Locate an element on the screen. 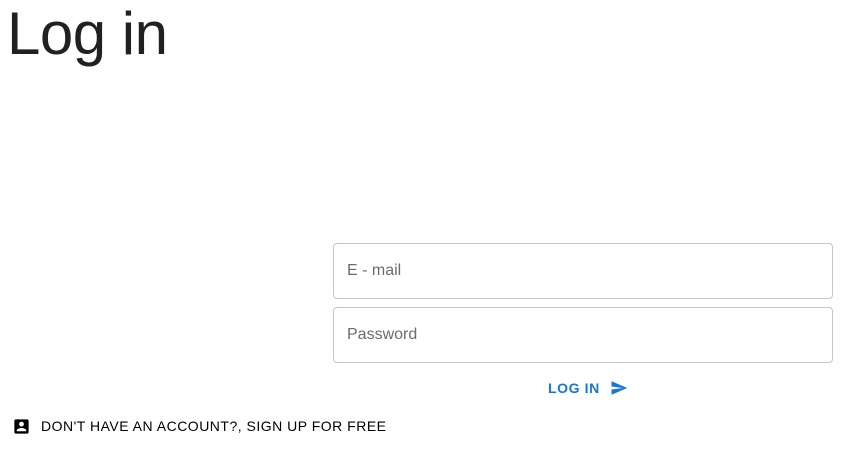 The height and width of the screenshot is (463, 853). page-title: Log in is located at coordinates (87, 33).